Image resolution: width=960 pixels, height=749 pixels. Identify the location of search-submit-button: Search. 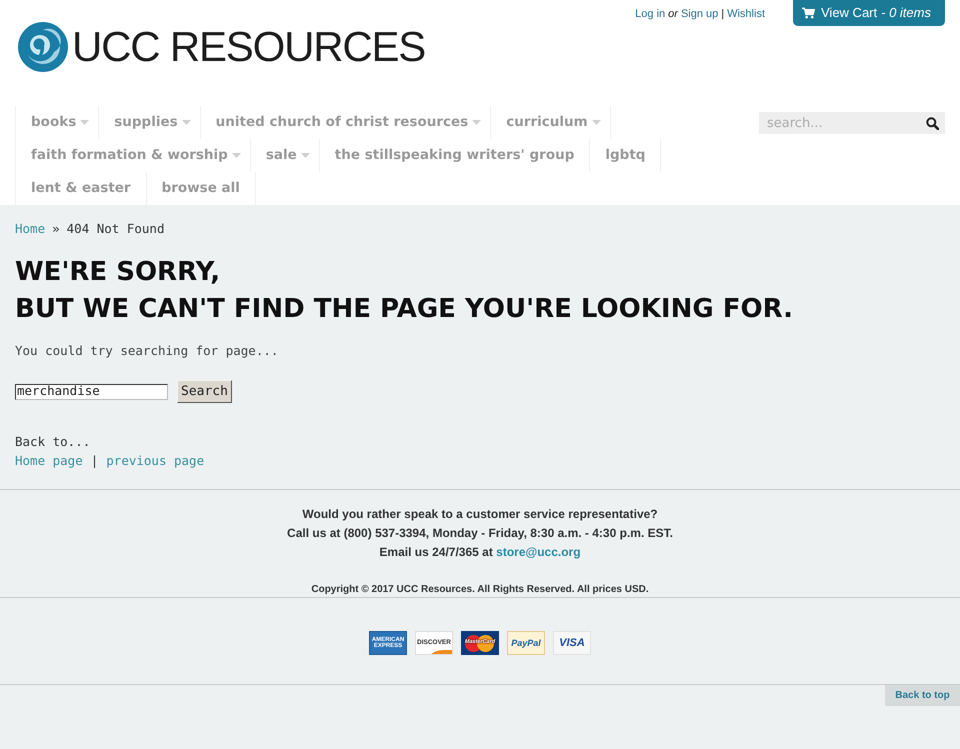
(204, 391).